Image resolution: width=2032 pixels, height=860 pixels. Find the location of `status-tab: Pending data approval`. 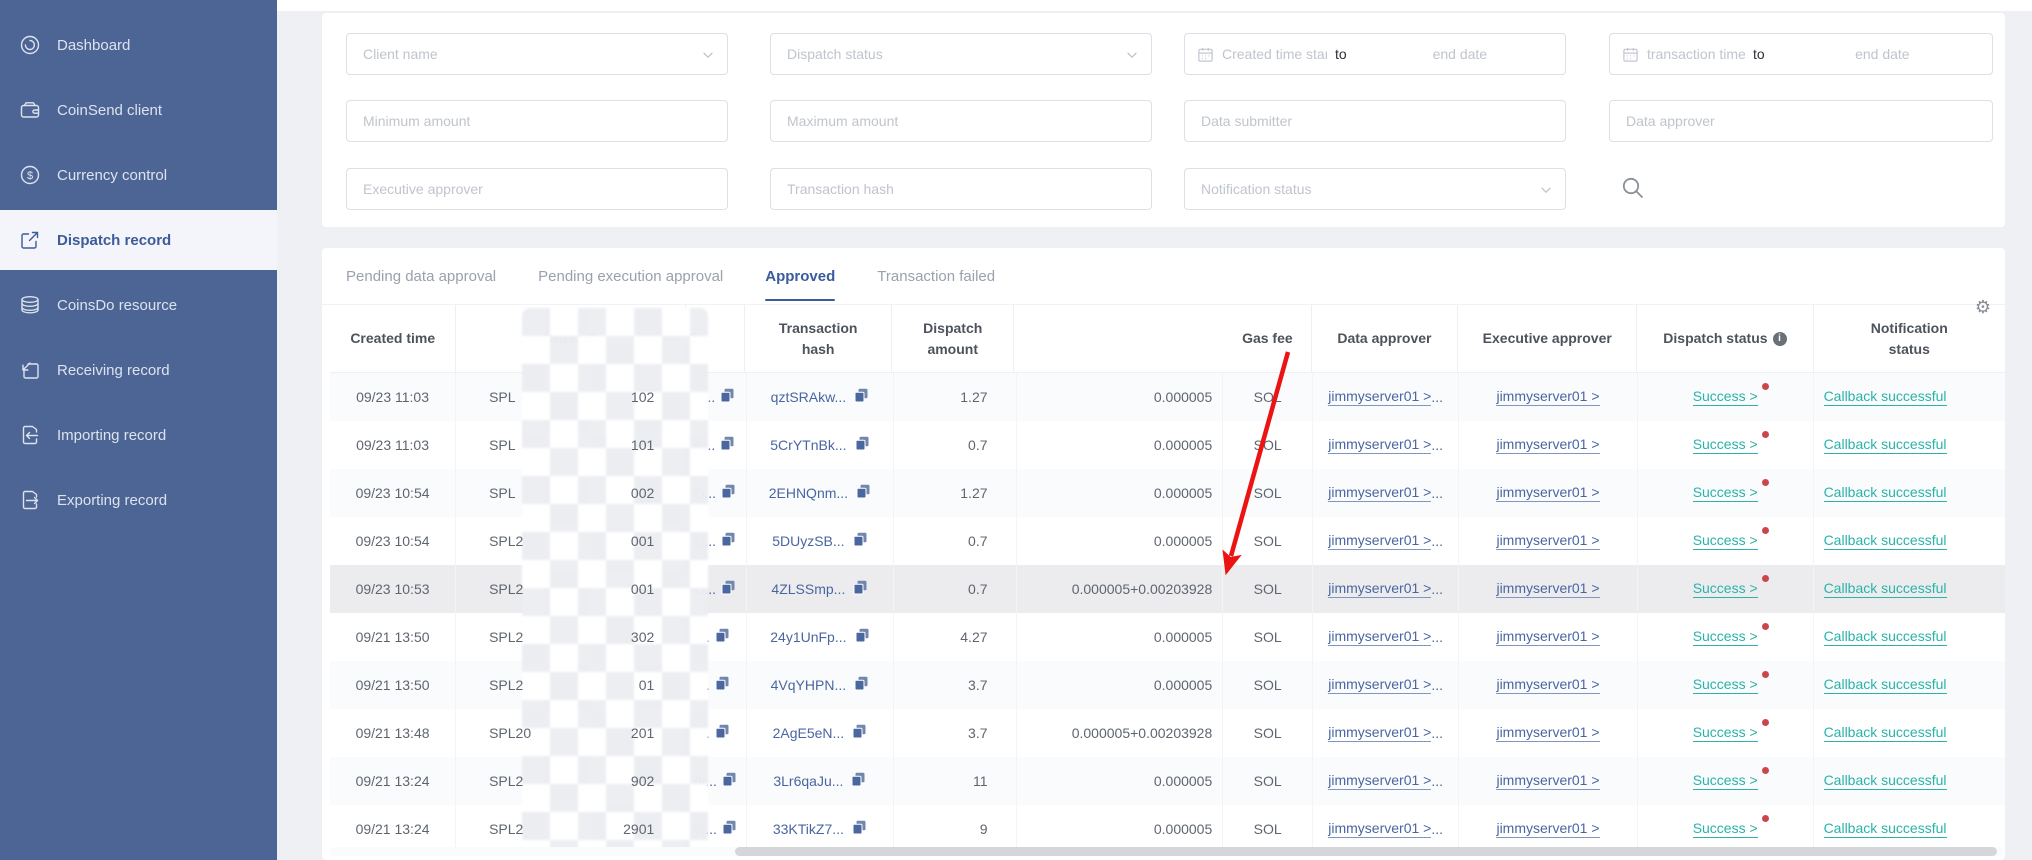

status-tab: Pending data approval is located at coordinates (421, 276).